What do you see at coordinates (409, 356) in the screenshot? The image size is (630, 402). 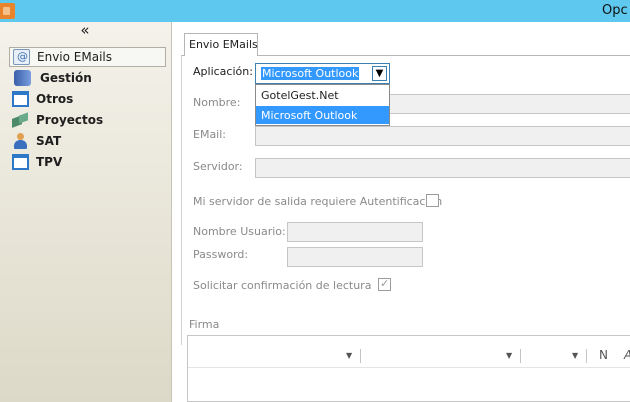 I see `editor-toolbar: ▼ ▼ ▼ N A` at bounding box center [409, 356].